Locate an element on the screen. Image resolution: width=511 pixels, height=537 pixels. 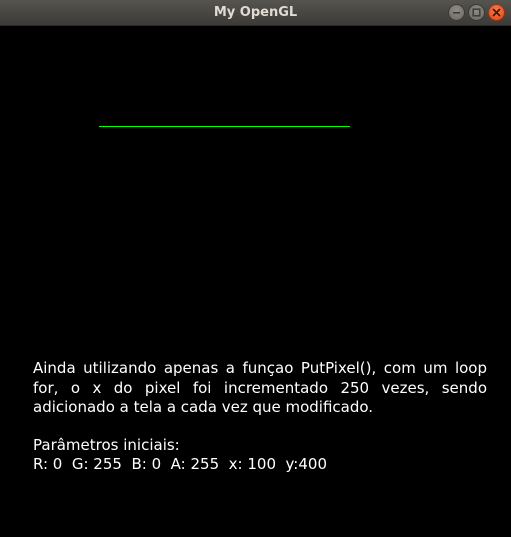
minimize-icon is located at coordinates (456, 13).